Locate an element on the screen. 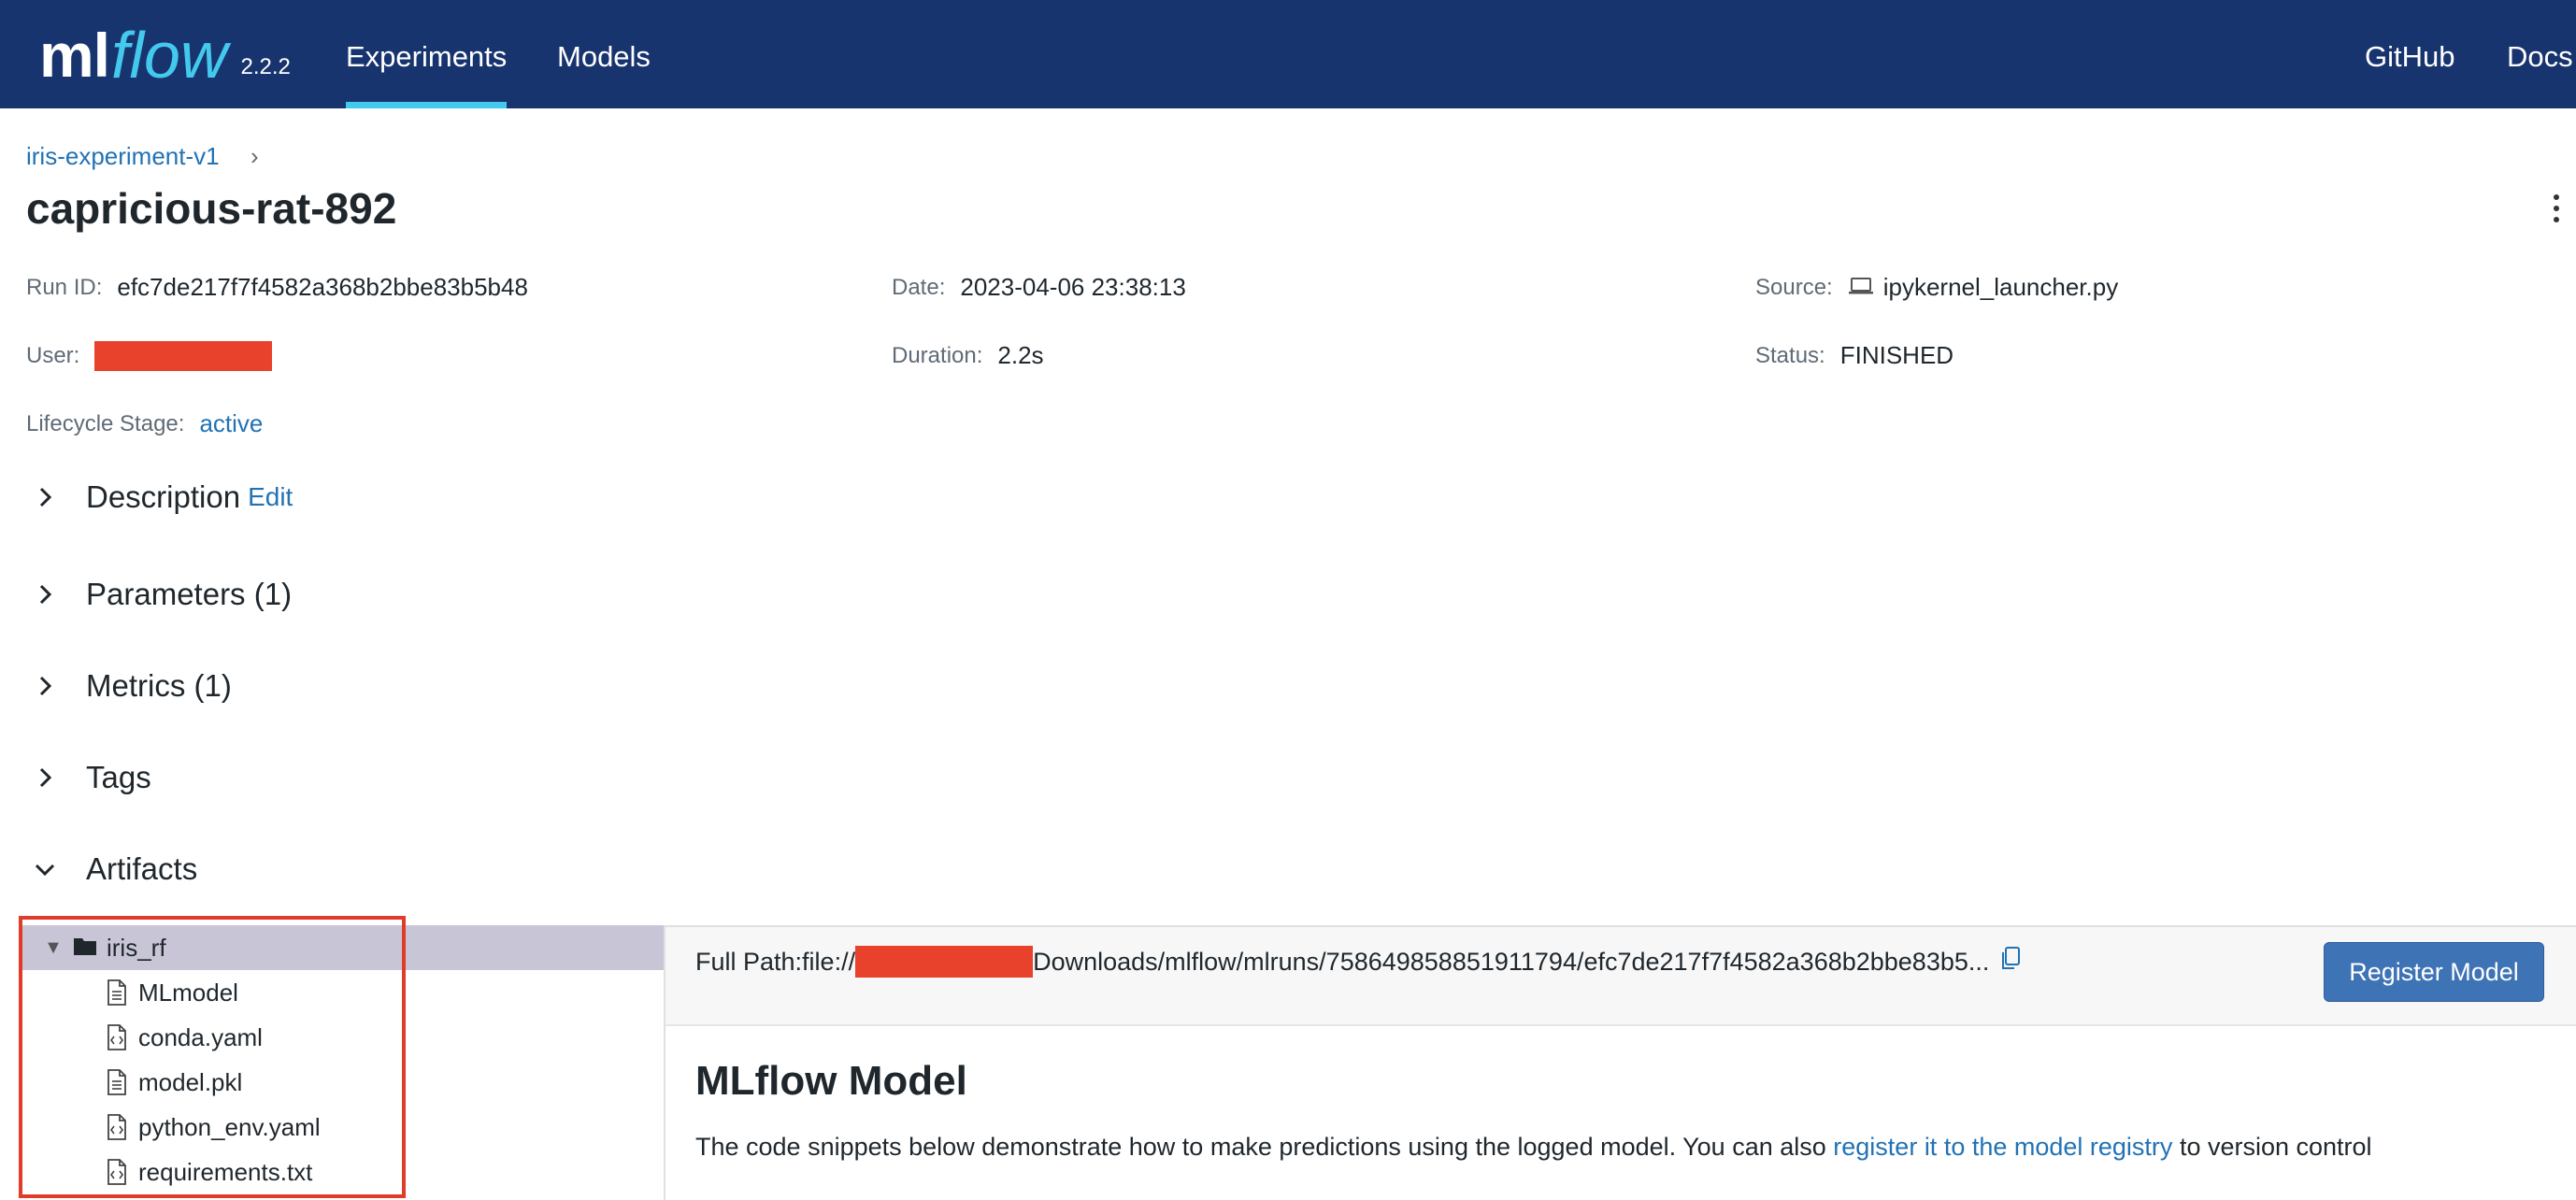 The image size is (2576, 1200). register-model-button: Register Model is located at coordinates (2434, 972).